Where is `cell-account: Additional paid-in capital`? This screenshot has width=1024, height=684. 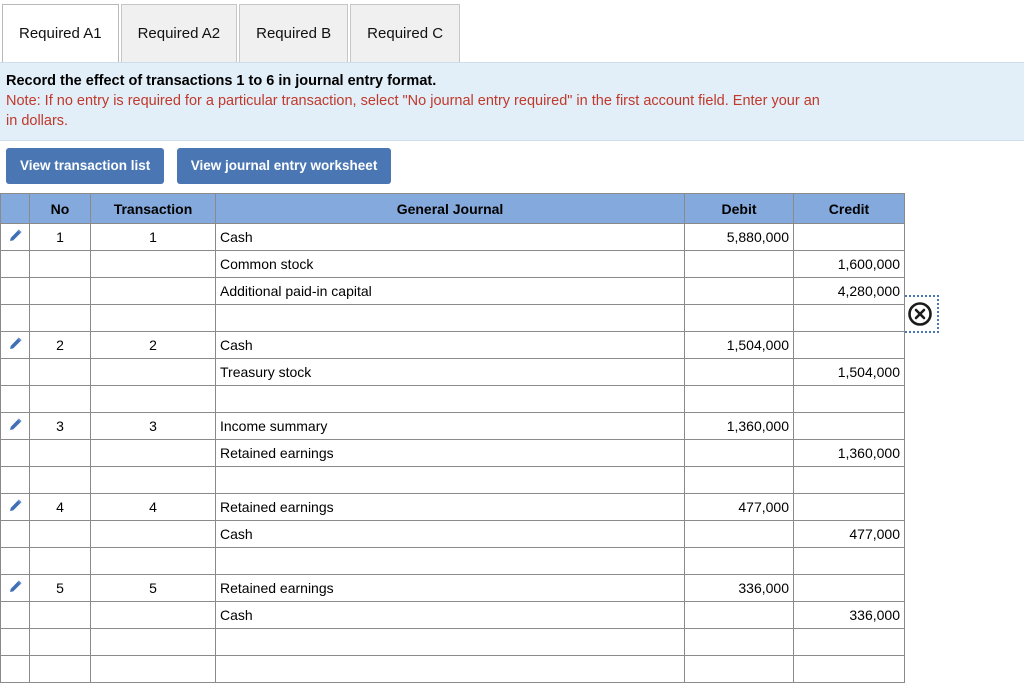
cell-account: Additional paid-in capital is located at coordinates (450, 291).